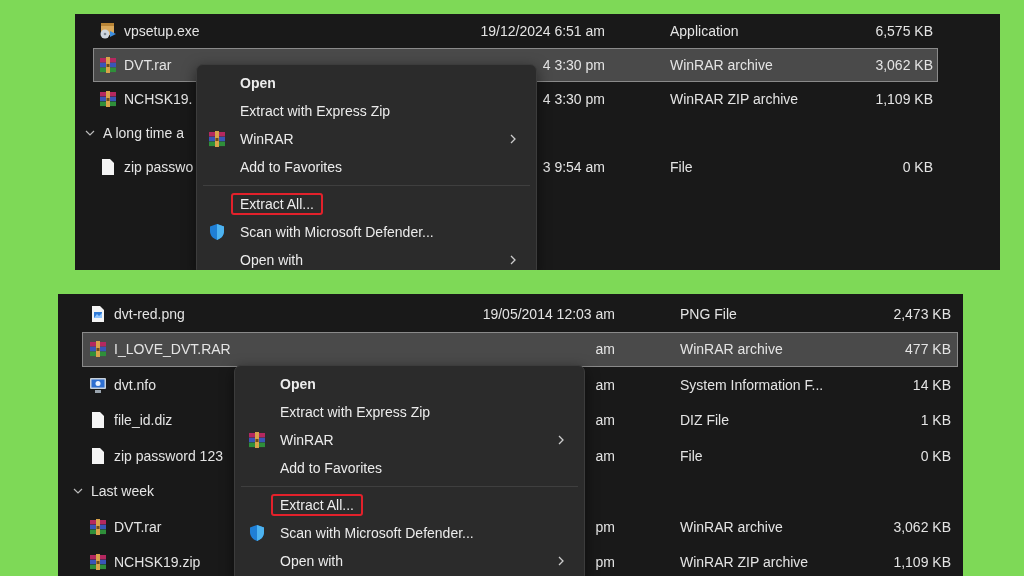  What do you see at coordinates (542, 31) in the screenshot?
I see `date-modified: 19/12/2024 6:51 am` at bounding box center [542, 31].